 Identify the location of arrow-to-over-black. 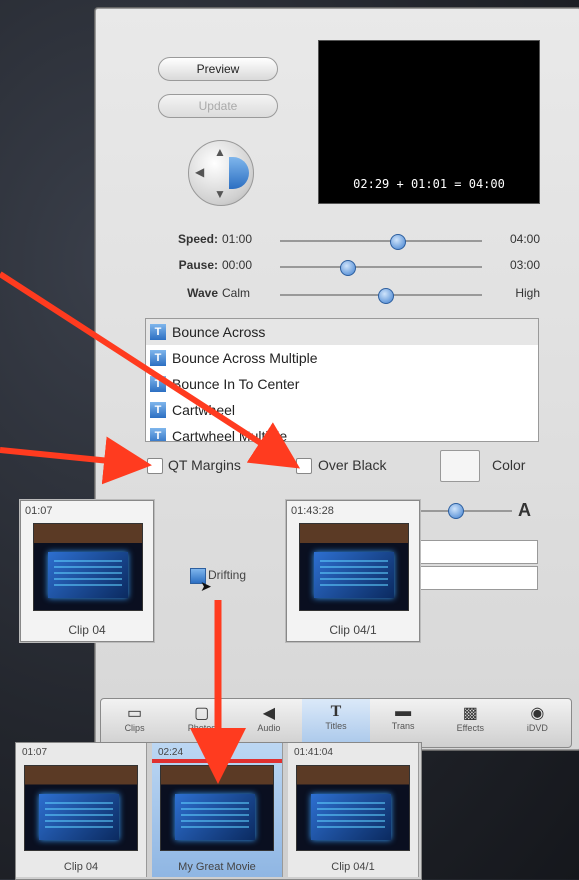
(150, 370).